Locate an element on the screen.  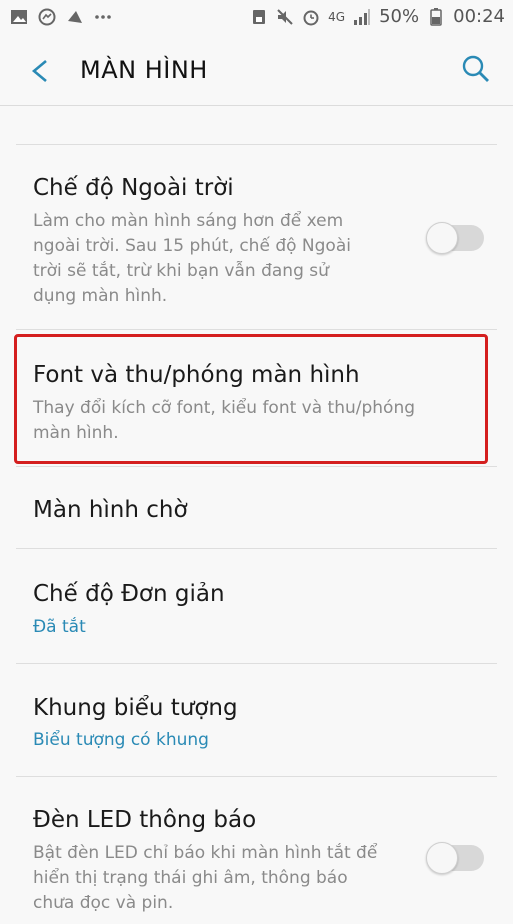
battery-percent: 50% is located at coordinates (399, 16).